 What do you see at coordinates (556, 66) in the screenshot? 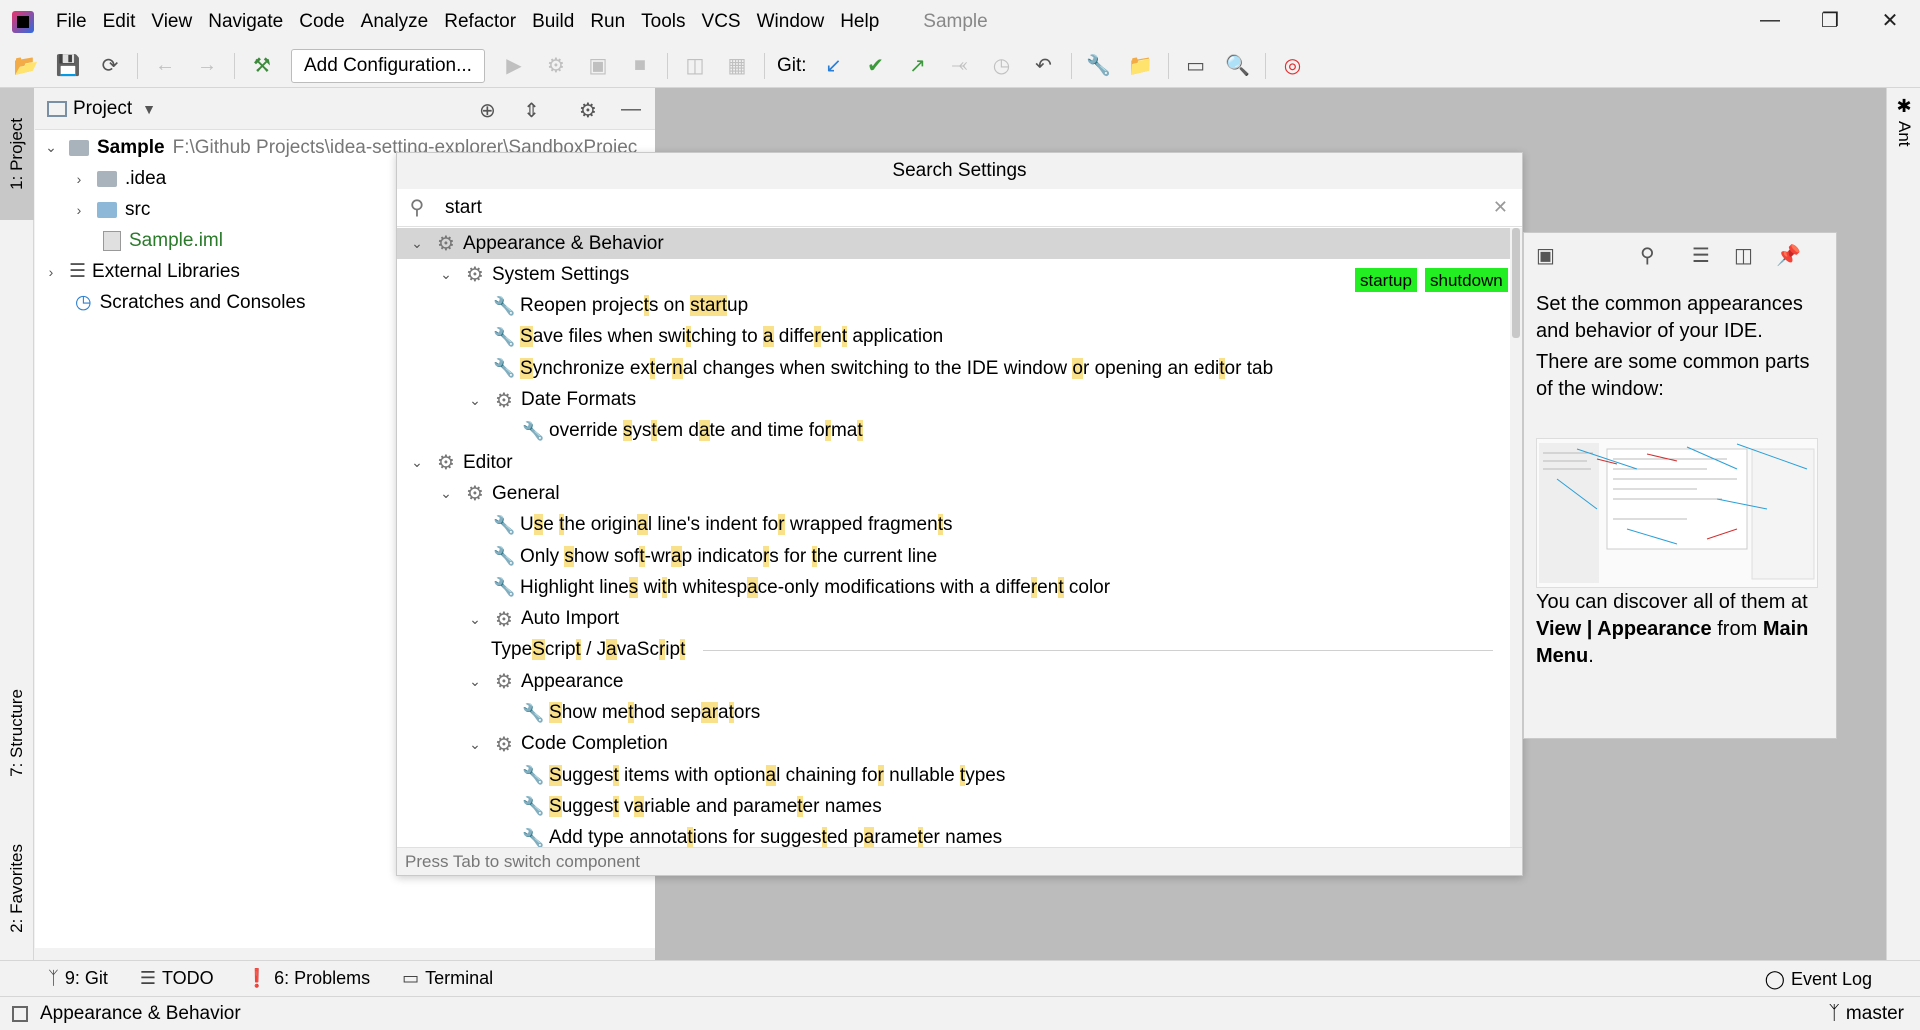
I see `debug-icon: ⚙` at bounding box center [556, 66].